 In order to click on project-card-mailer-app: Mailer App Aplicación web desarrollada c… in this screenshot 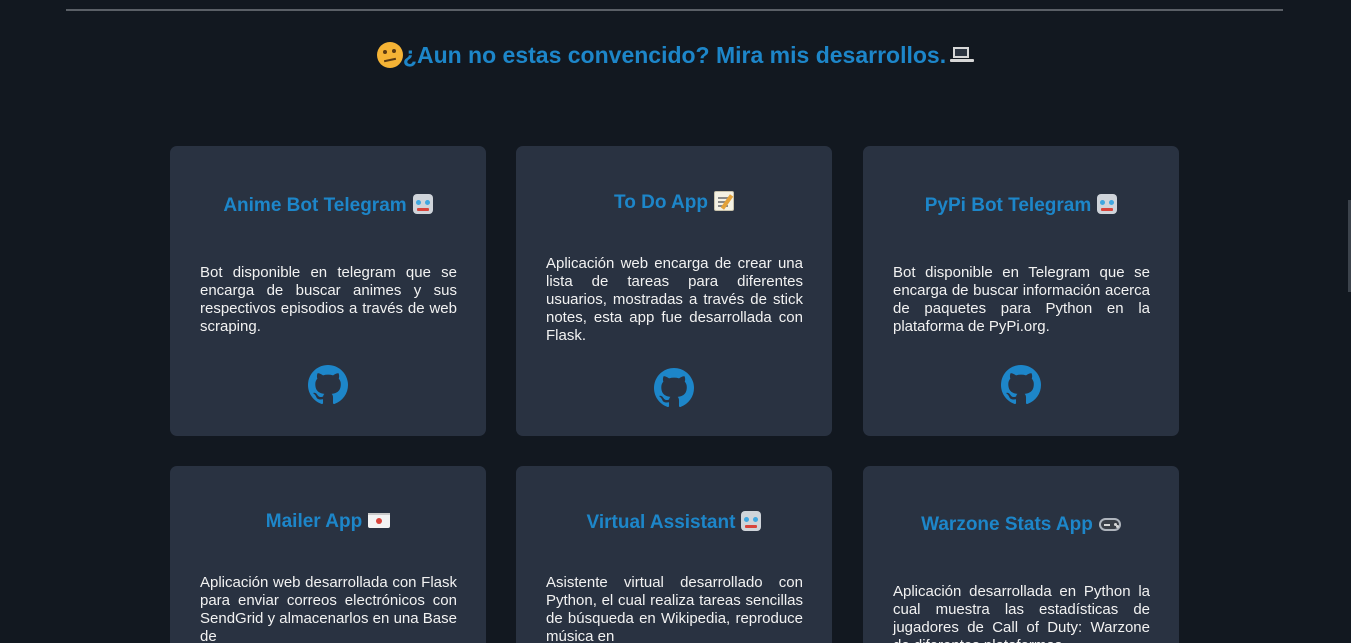, I will do `click(328, 554)`.